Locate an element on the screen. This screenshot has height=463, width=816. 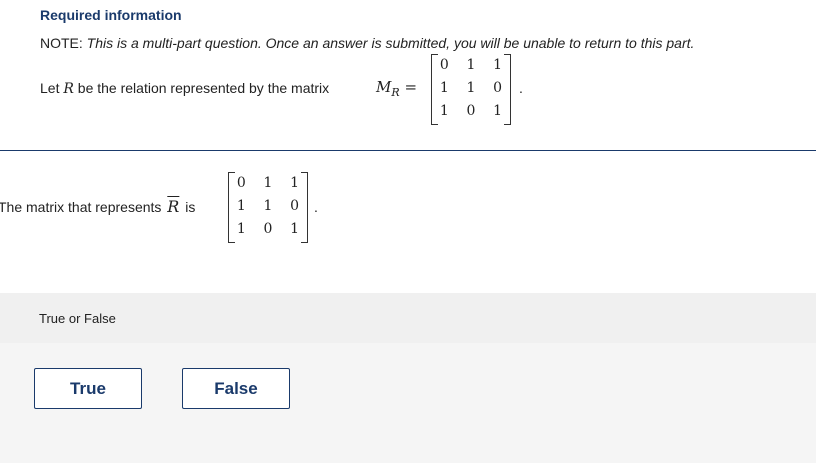
question-matrix: 0 1 1 1 1 0 1 0 1 is located at coordinates (268, 207).